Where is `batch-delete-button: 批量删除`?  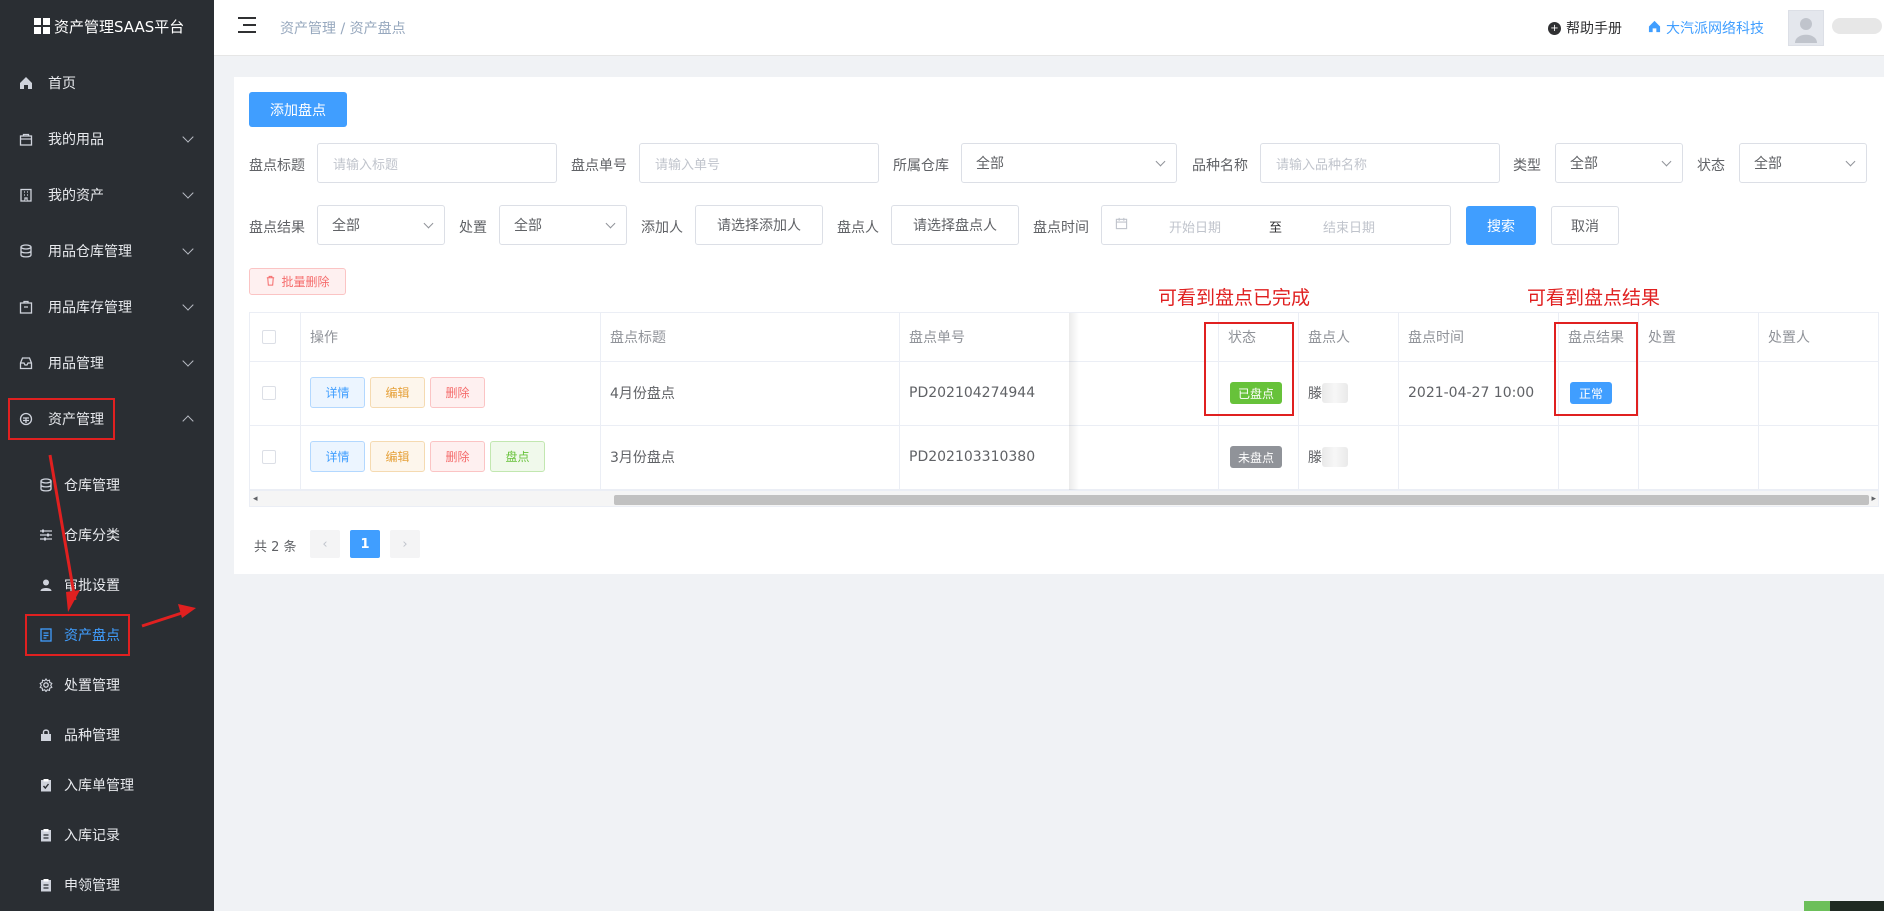 batch-delete-button: 批量删除 is located at coordinates (297, 281).